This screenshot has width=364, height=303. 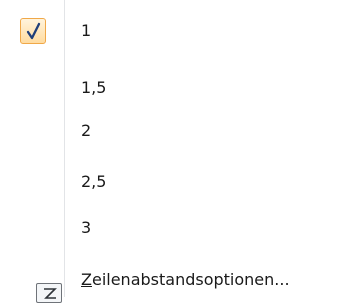 I want to click on menu-item-label: 3, so click(x=86, y=227).